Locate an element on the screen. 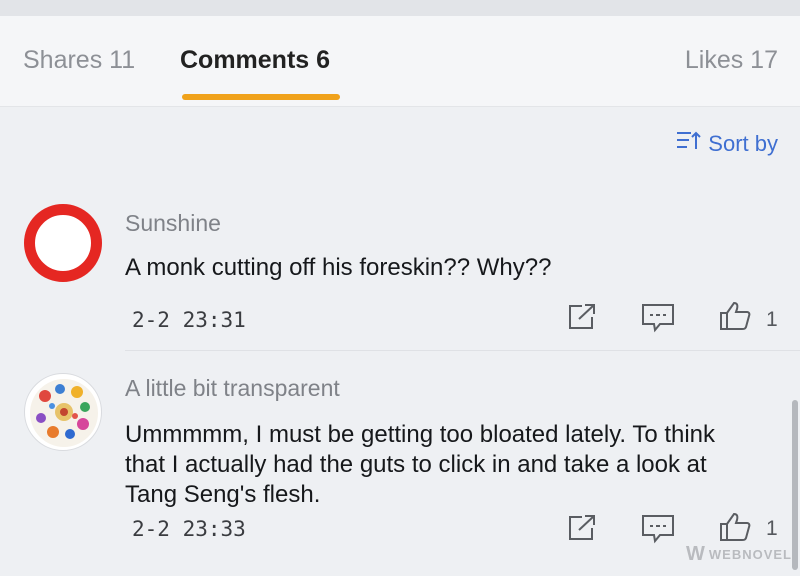 This screenshot has height=576, width=800. webnovel-watermark: W WEBNOVEL is located at coordinates (739, 554).